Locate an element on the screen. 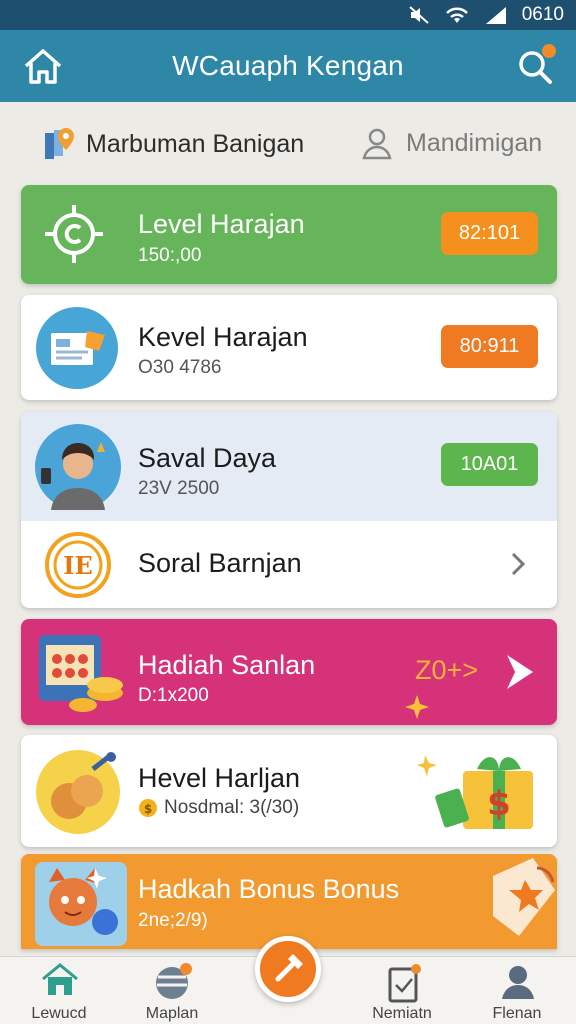 The width and height of the screenshot is (576, 1024). nav-item-nemiatn: Nemiatn is located at coordinates (402, 990).